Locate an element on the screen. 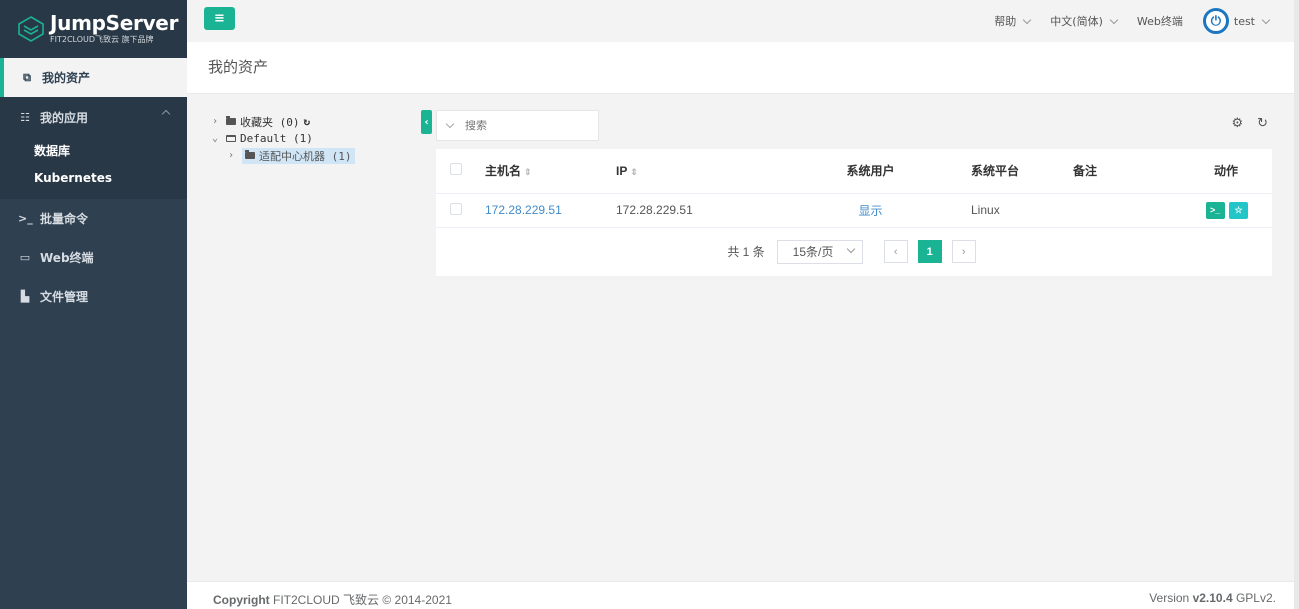 The height and width of the screenshot is (609, 1299). pagination: 共 1 条 15条/页 ‹ 1 › is located at coordinates (854, 251).